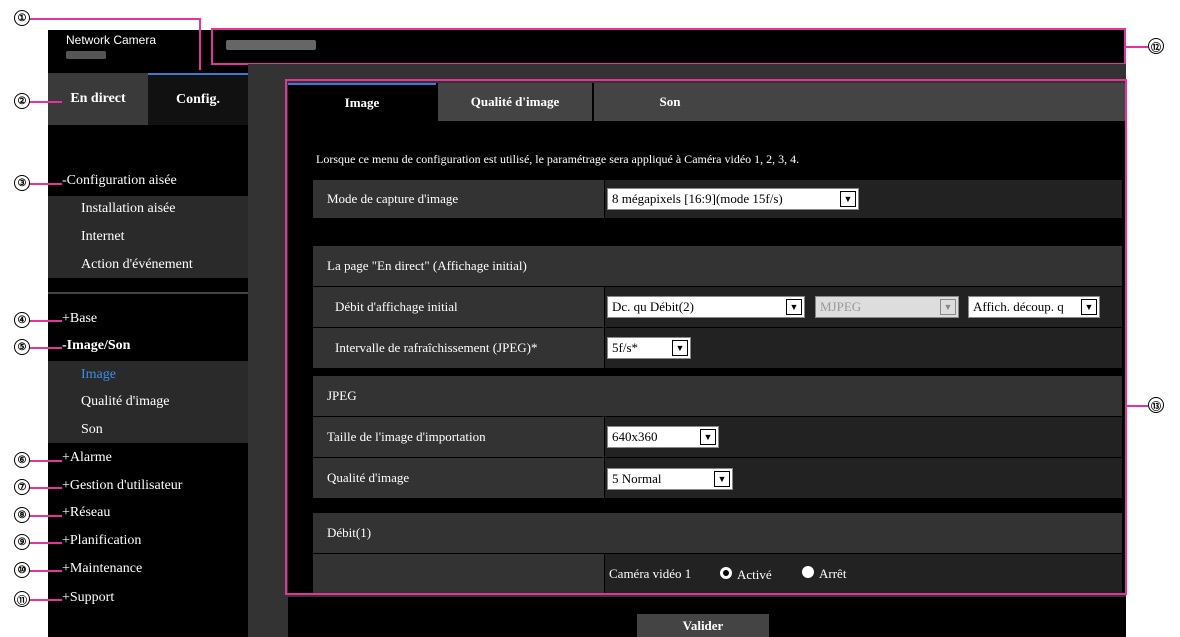 This screenshot has height=637, width=1180. I want to click on nav-image: Image, so click(98, 375).